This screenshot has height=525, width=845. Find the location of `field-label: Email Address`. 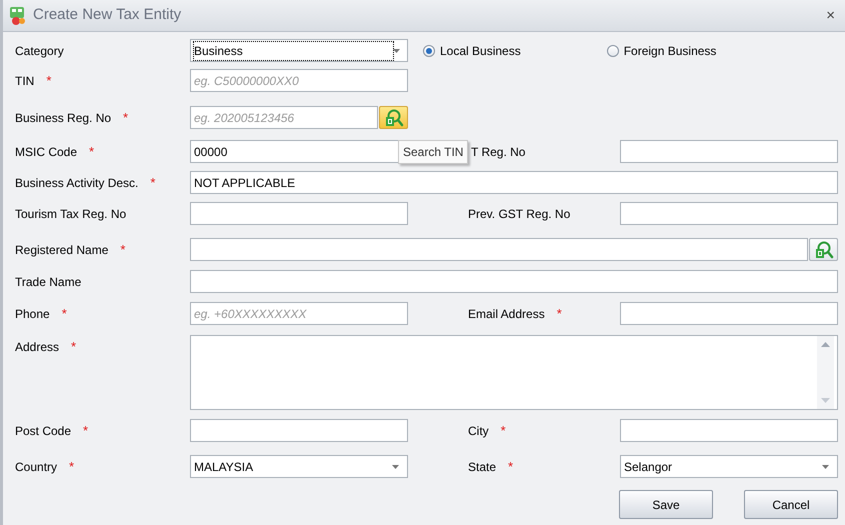

field-label: Email Address is located at coordinates (506, 314).